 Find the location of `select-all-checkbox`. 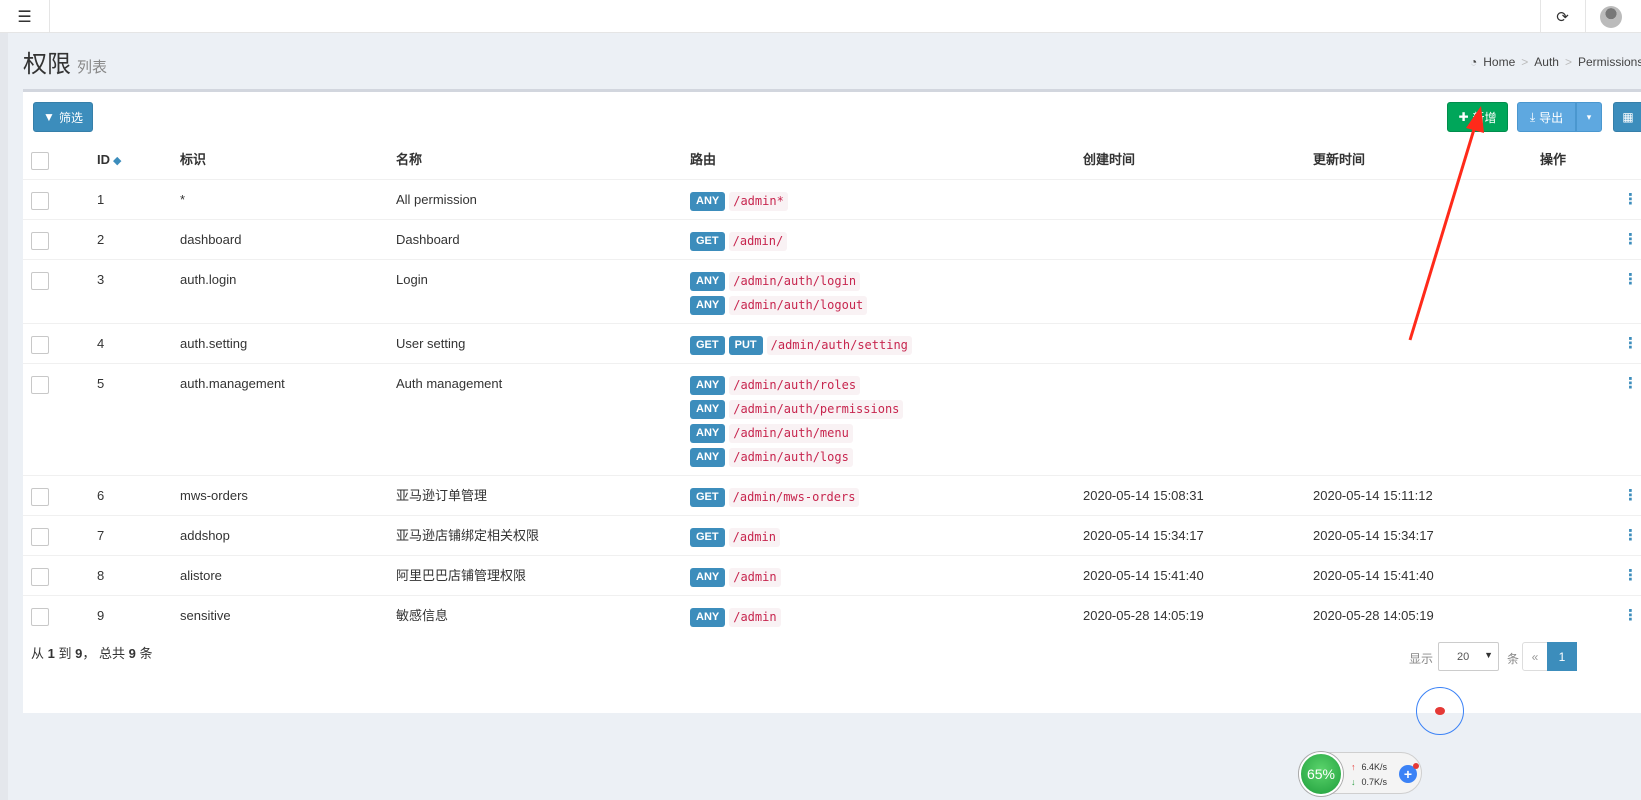

select-all-checkbox is located at coordinates (40, 161).